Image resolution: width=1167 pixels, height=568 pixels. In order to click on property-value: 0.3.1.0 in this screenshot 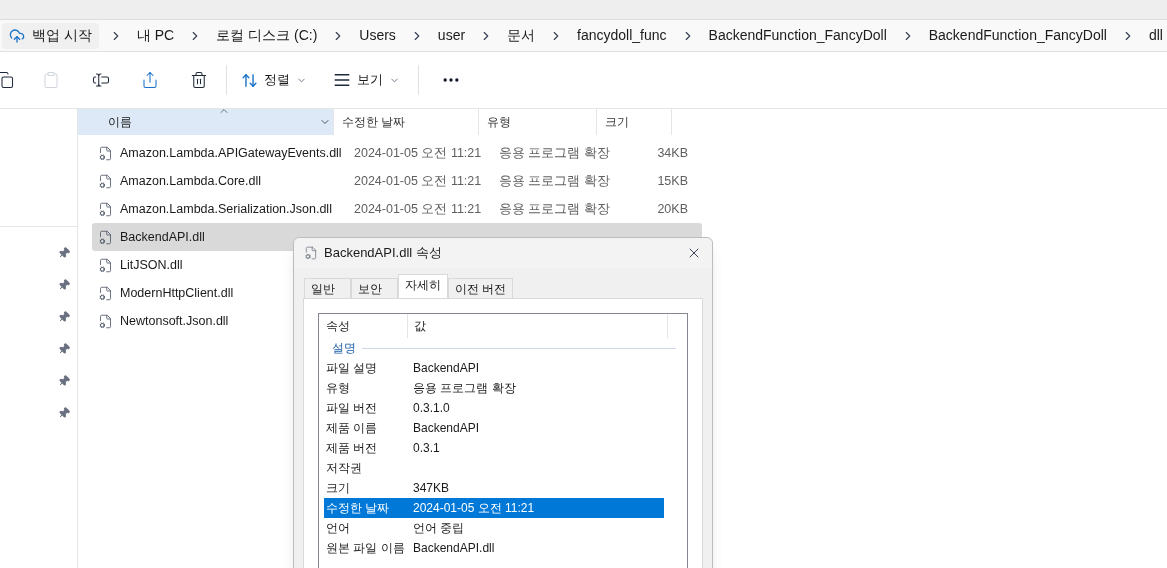, I will do `click(431, 408)`.